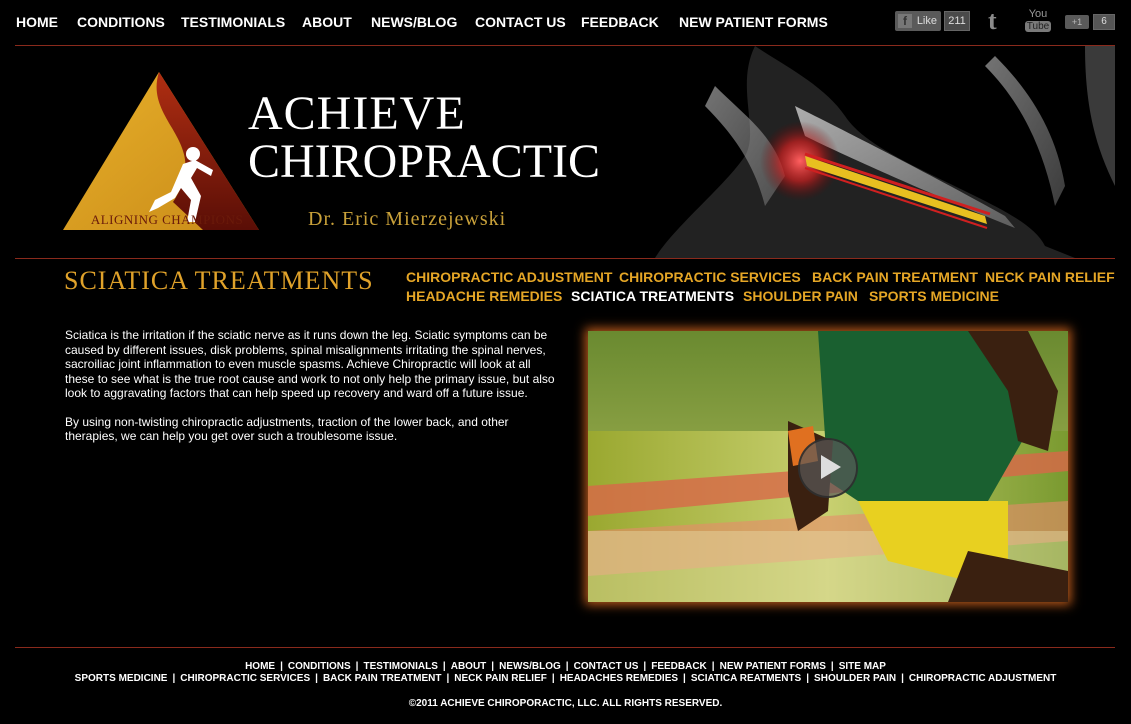 The image size is (1131, 724). Describe the element at coordinates (500, 678) in the screenshot. I see `footer-link-neck-pain-relief: NECK PAIN RELIEF` at that location.